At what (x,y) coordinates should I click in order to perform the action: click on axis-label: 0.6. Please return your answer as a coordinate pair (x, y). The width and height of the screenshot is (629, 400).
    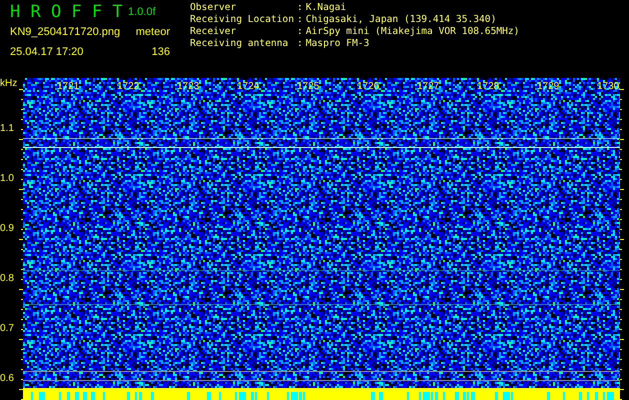
    Looking at the image, I should click on (7, 379).